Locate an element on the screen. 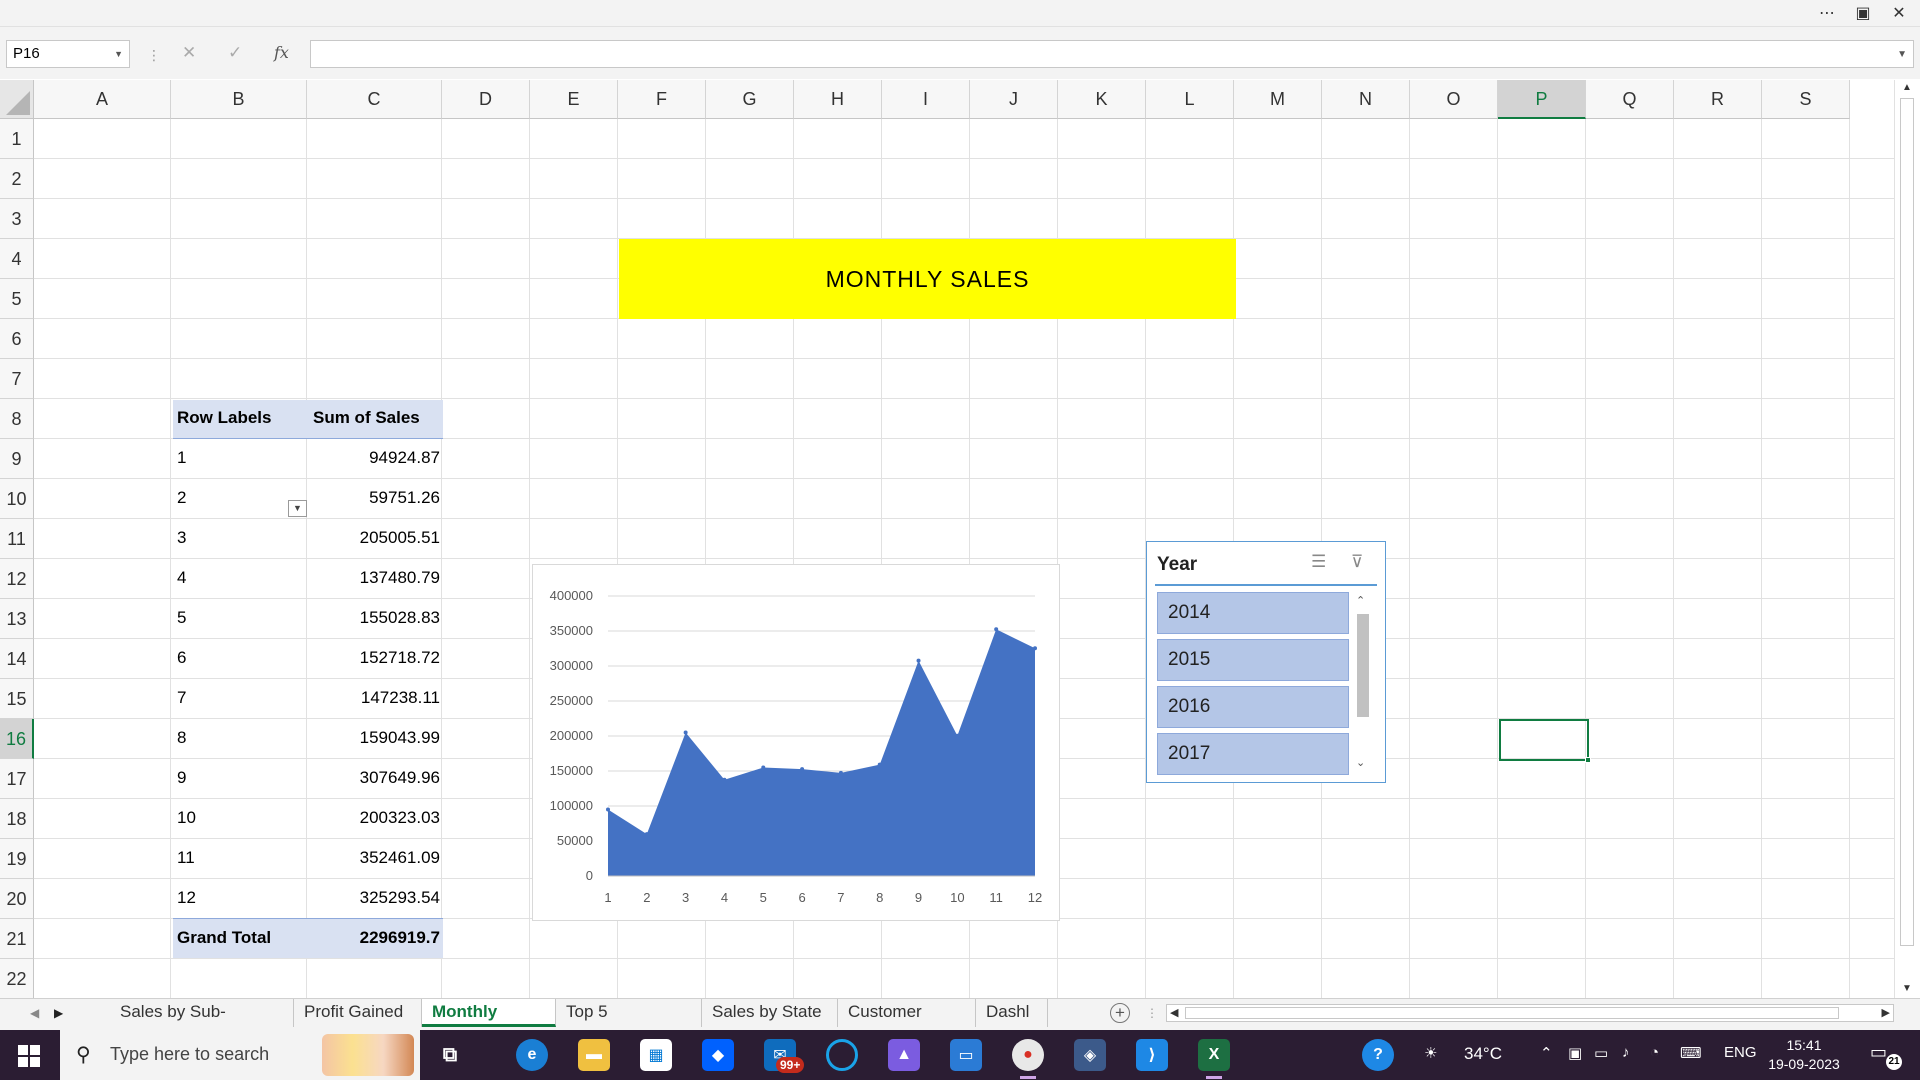 This screenshot has width=1920, height=1080. year-slicer: Year ☰ ⊽ 2014 2015 2016 2017 ⌃ ⌄ is located at coordinates (1266, 662).